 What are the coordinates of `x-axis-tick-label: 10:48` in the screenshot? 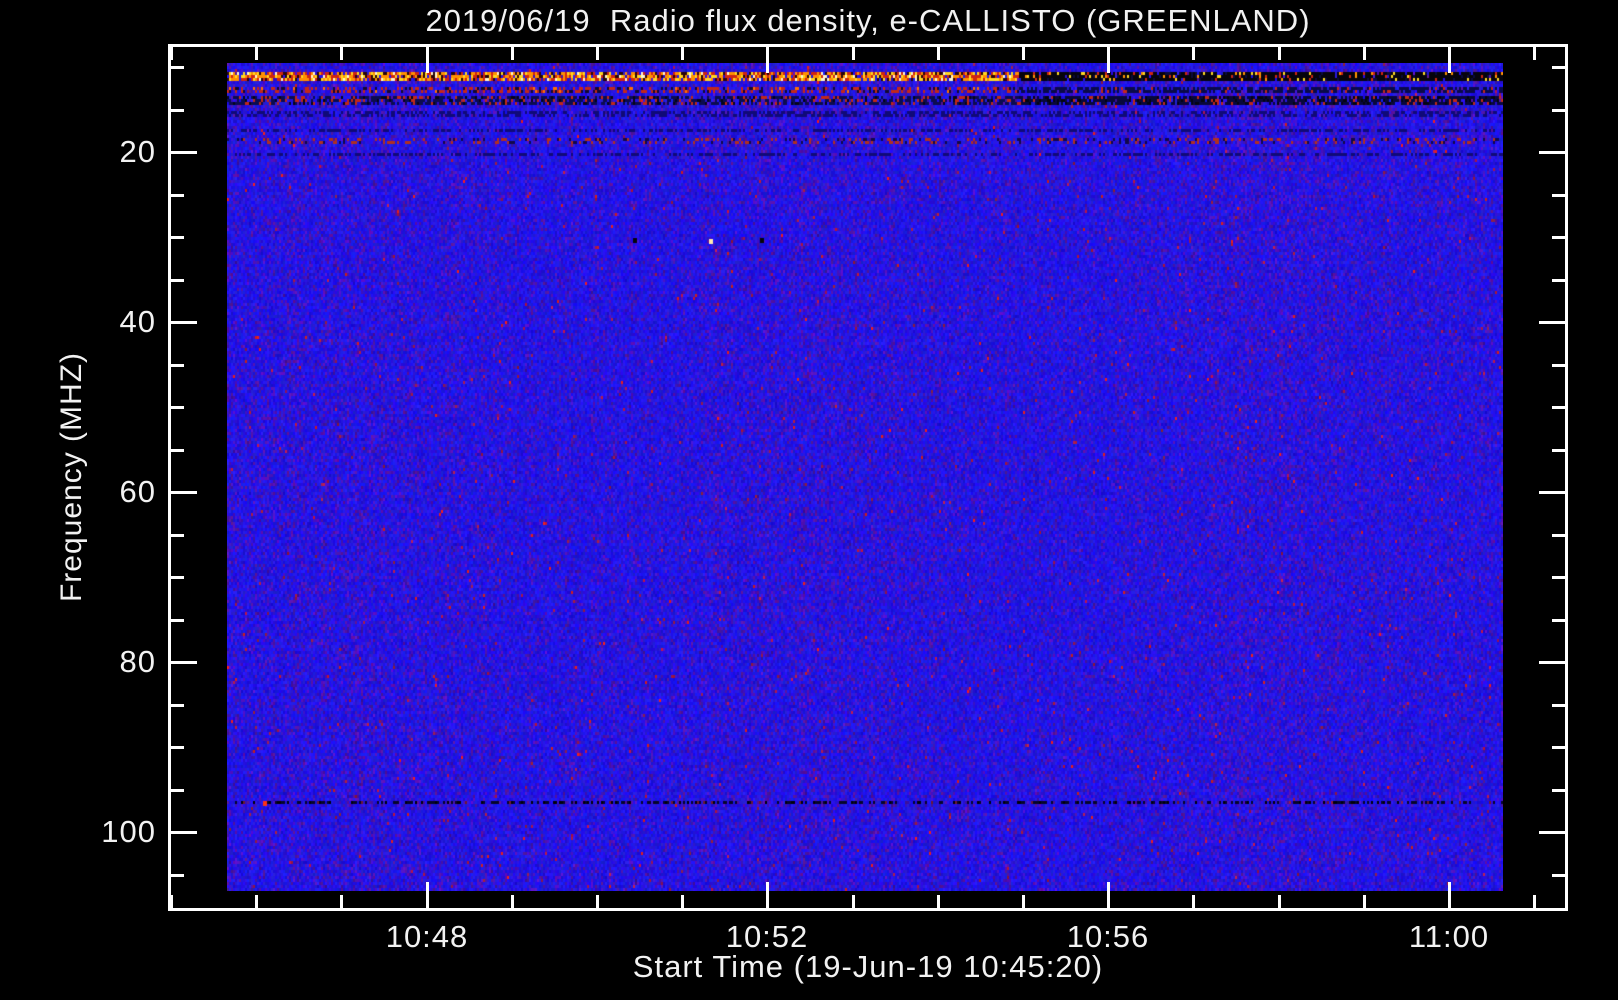 It's located at (427, 936).